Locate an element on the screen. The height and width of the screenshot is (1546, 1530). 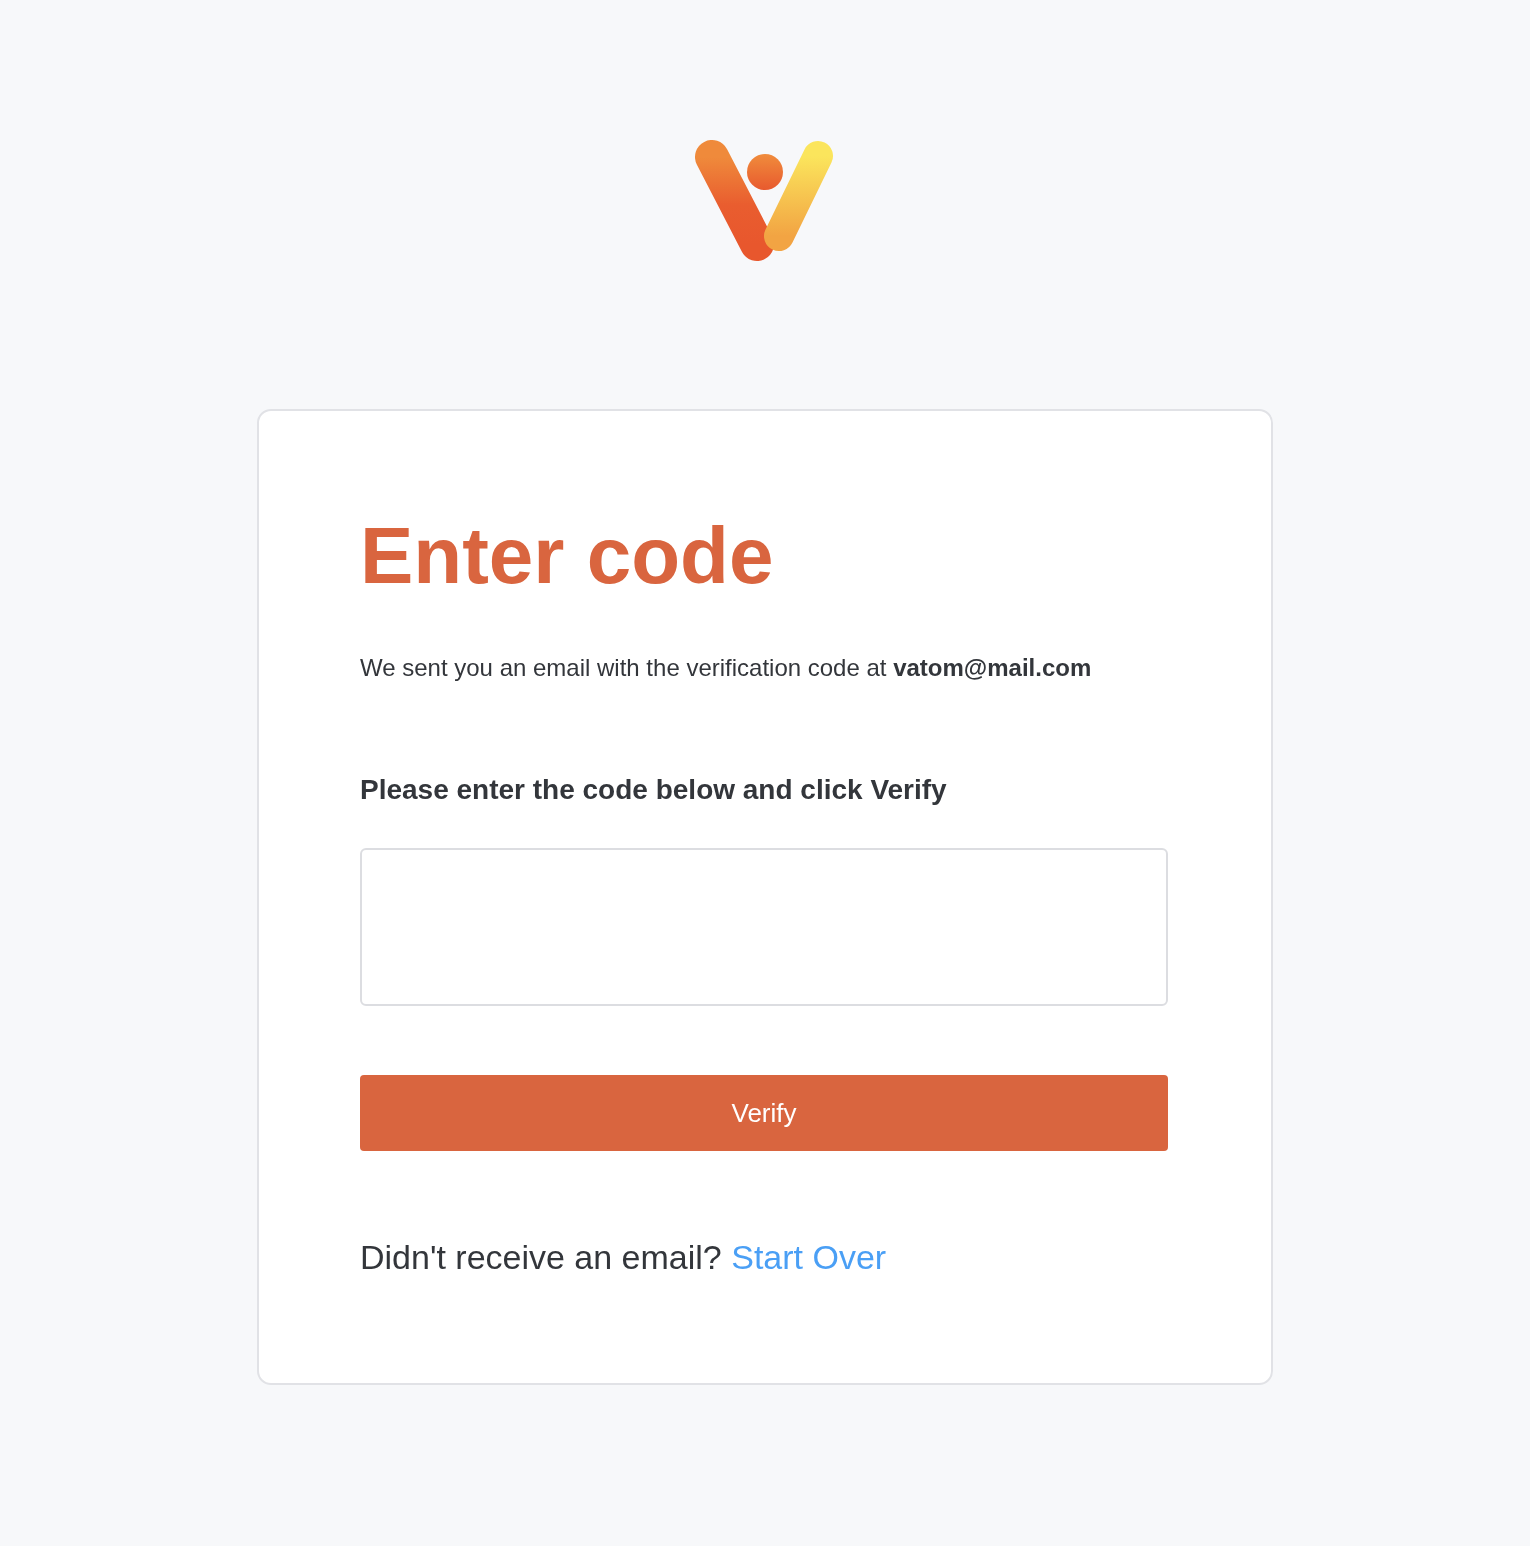
verify-button: Verify is located at coordinates (764, 1113).